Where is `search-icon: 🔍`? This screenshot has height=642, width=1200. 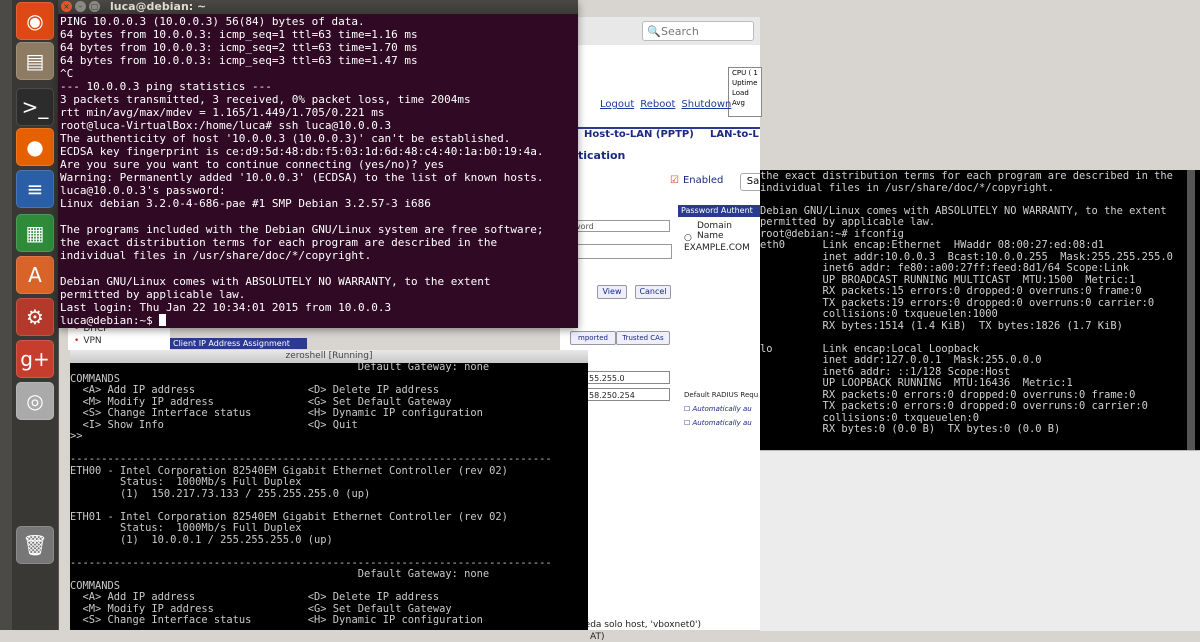 search-icon: 🔍 is located at coordinates (654, 31).